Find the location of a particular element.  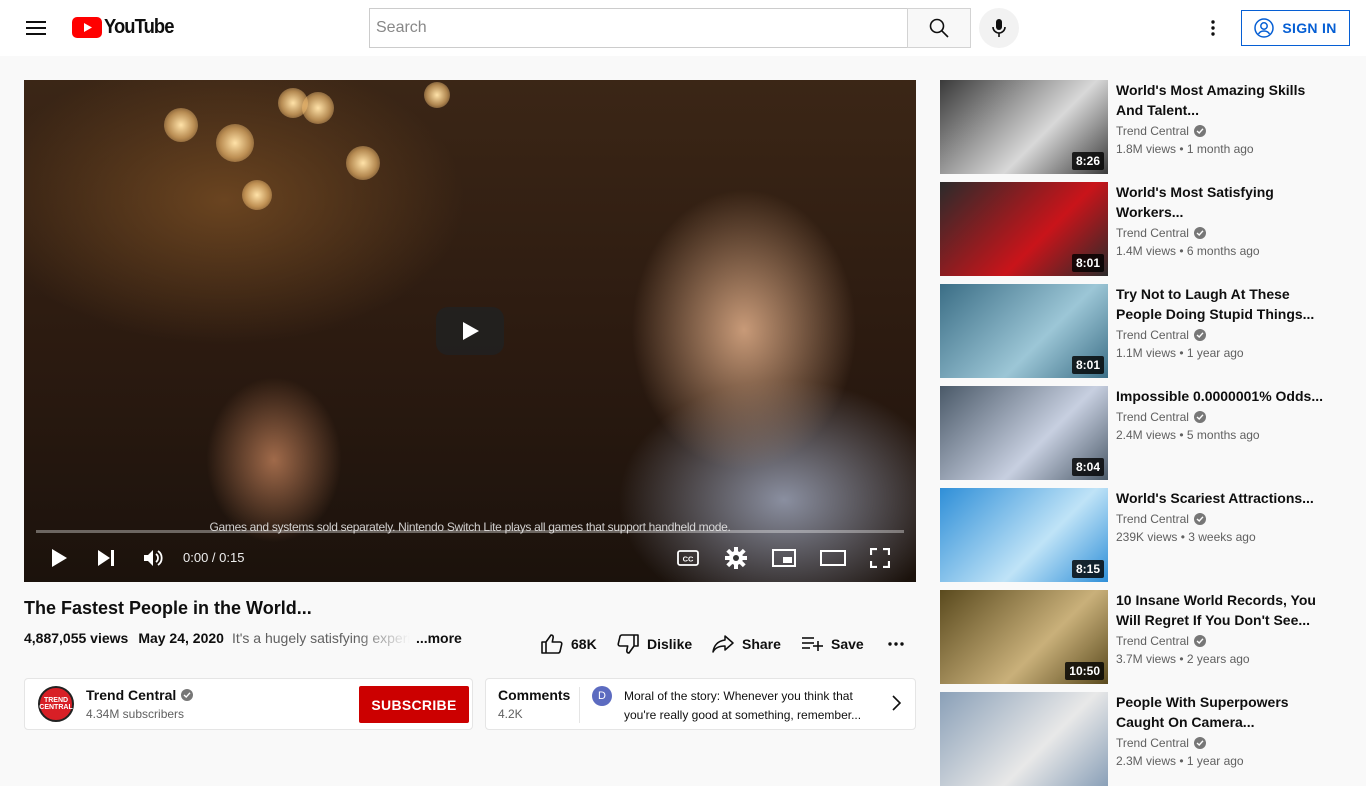

settings-button is located at coordinates (736, 558).